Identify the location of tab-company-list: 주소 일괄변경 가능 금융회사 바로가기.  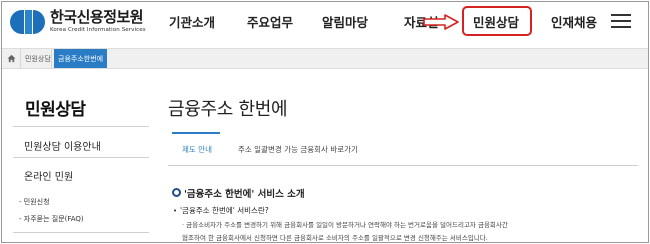
(298, 149).